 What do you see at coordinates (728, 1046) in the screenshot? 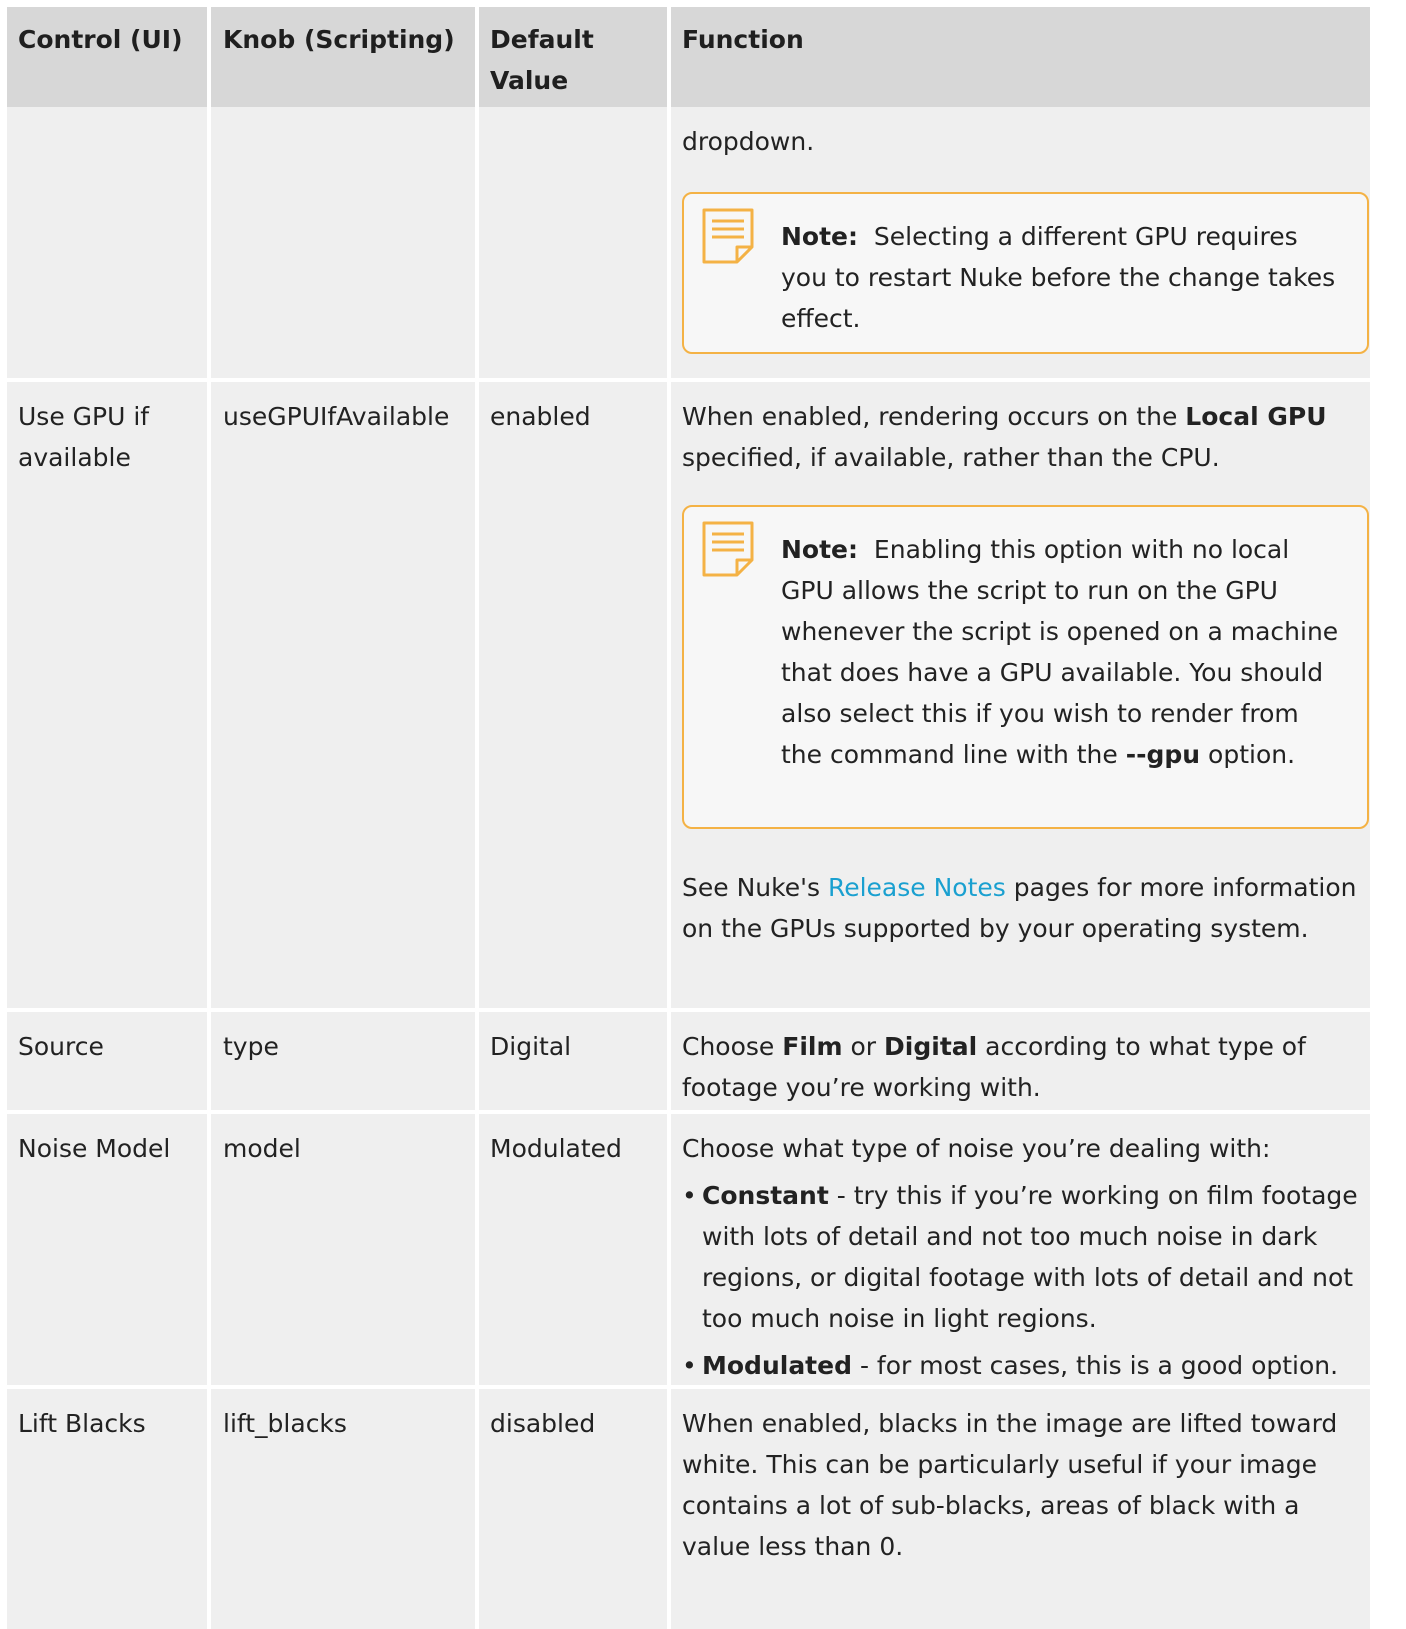
I see `function-pre: Choose` at bounding box center [728, 1046].